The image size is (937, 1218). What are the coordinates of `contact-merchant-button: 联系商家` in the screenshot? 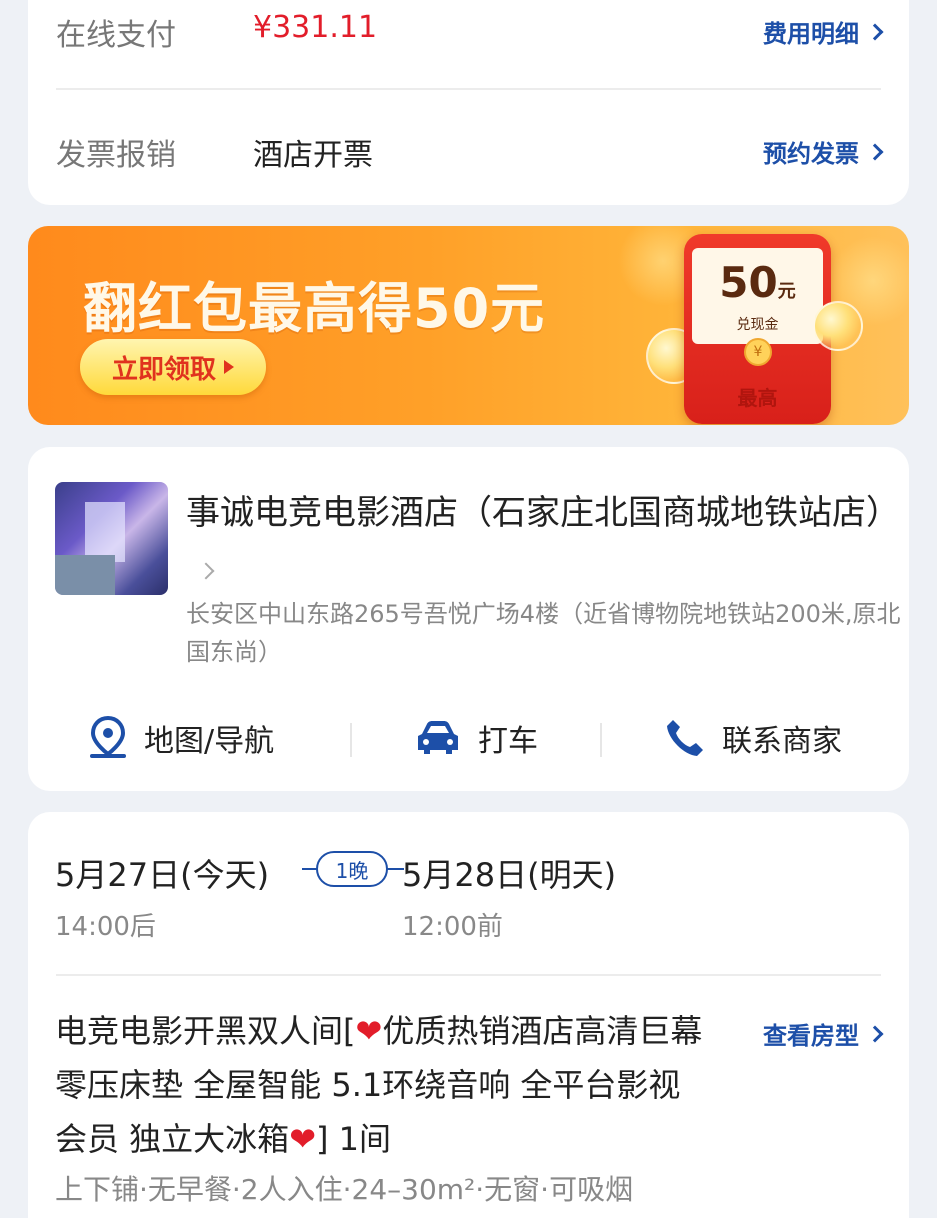 It's located at (753, 738).